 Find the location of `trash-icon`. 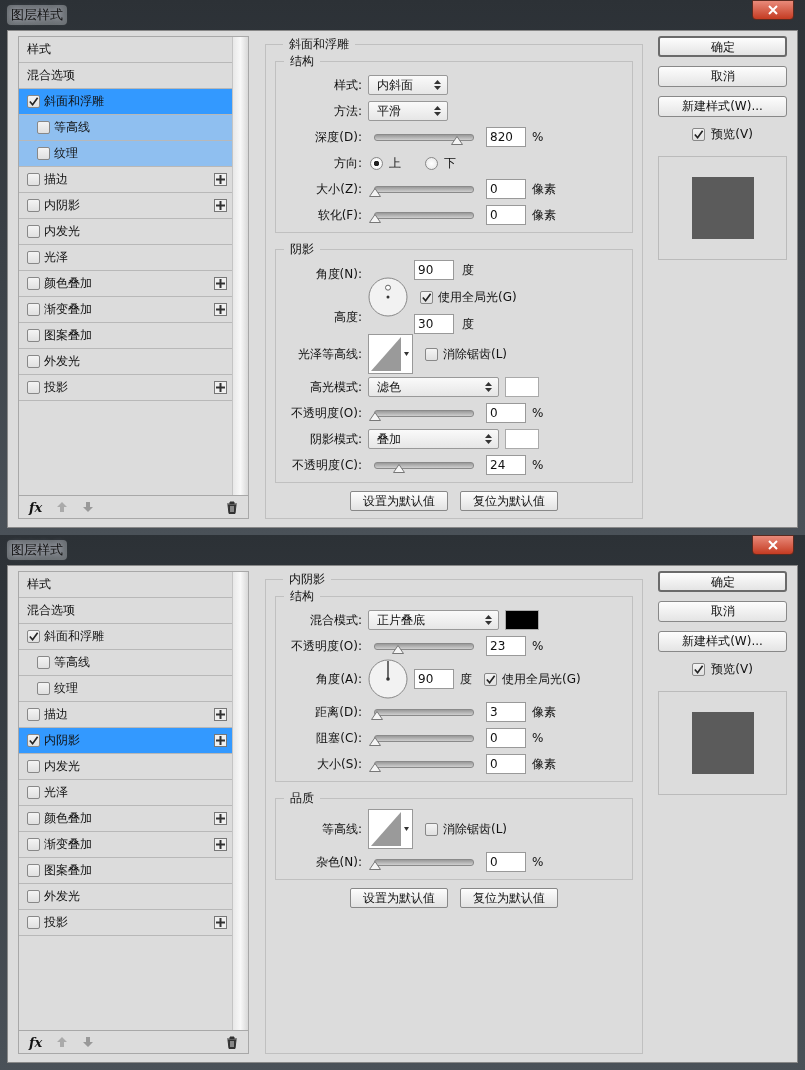

trash-icon is located at coordinates (232, 1042).